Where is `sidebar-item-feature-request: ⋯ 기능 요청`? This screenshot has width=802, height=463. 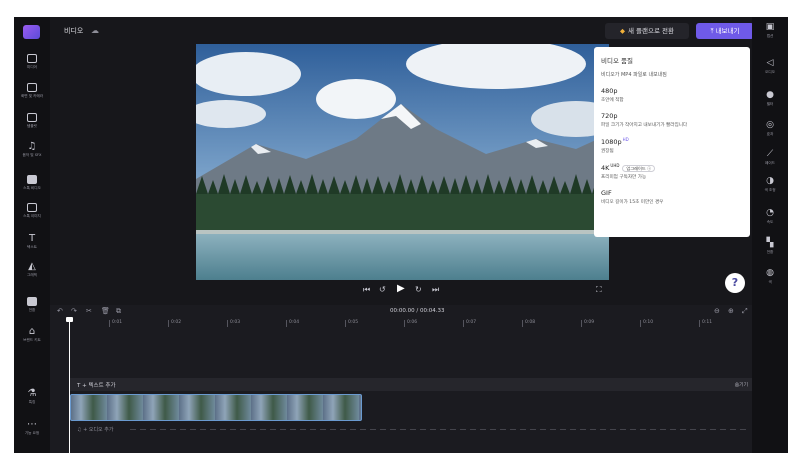 sidebar-item-feature-request: ⋯ 기능 요청 is located at coordinates (32, 427).